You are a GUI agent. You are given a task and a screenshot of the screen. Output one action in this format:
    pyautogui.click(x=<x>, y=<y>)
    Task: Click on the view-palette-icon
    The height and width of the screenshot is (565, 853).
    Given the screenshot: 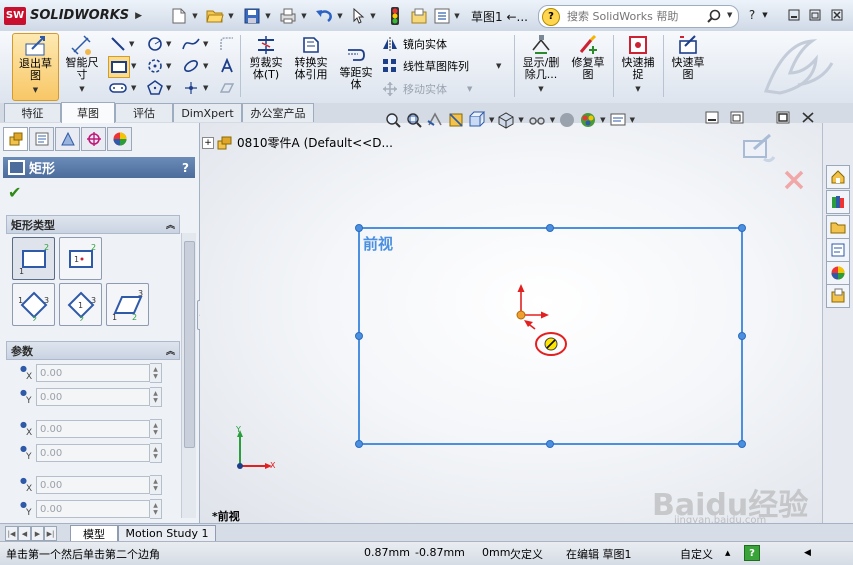 What is the action you would take?
    pyautogui.click(x=838, y=250)
    